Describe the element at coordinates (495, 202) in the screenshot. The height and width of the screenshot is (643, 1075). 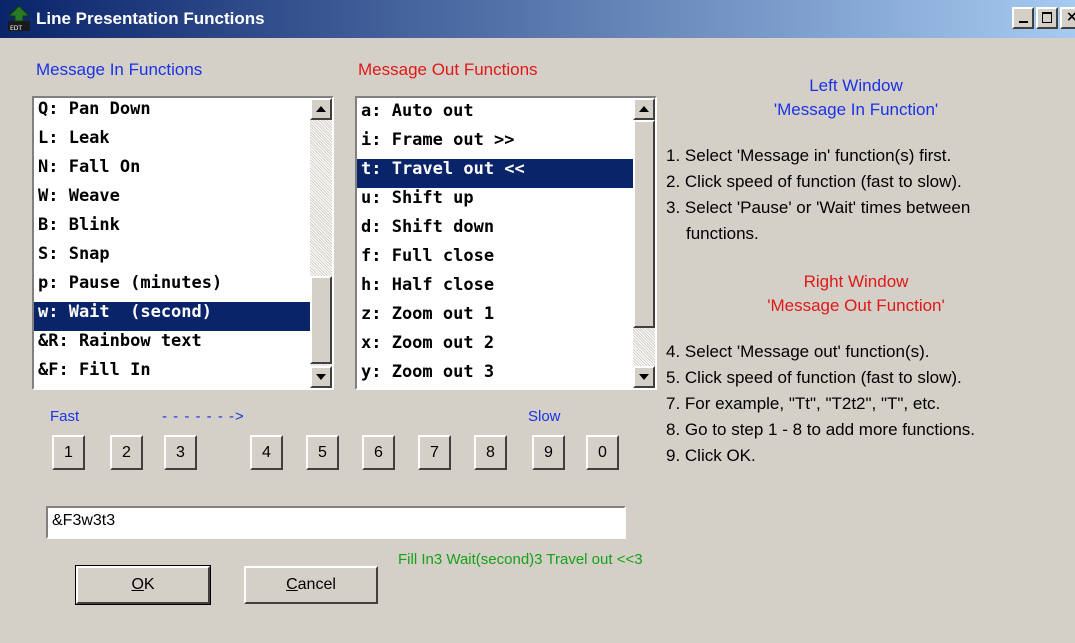
I see `list-item: u: Shift up` at that location.